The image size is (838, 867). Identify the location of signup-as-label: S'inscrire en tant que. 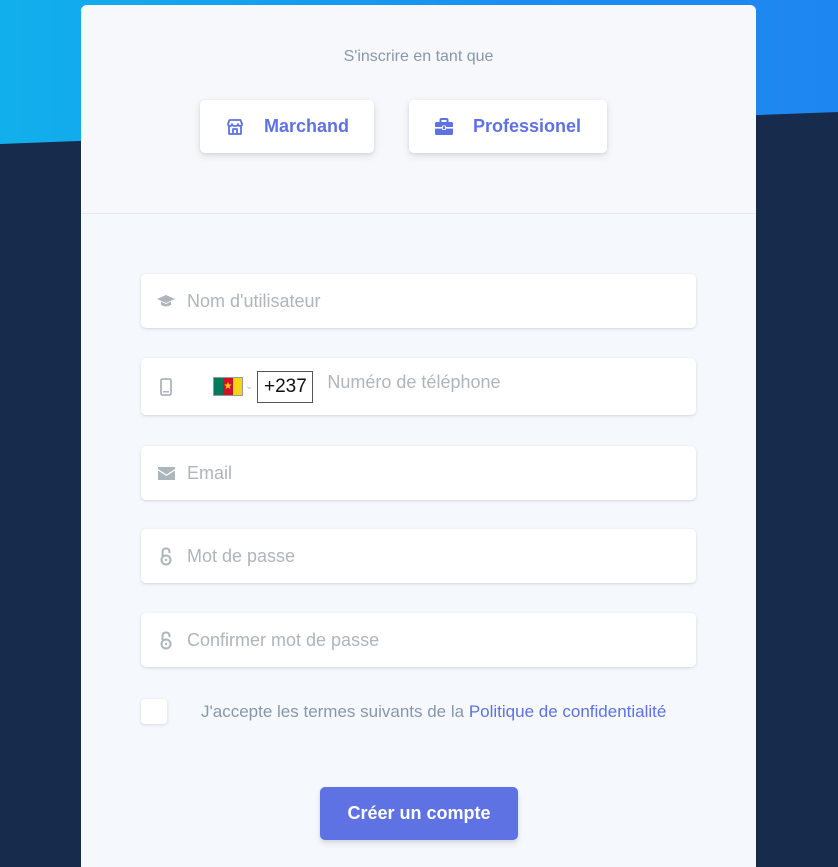
(418, 56).